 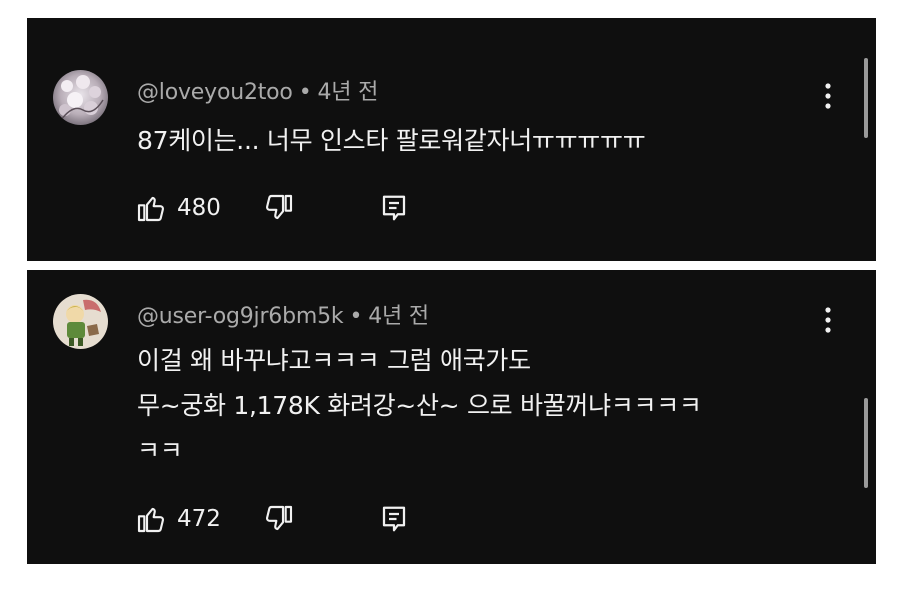 I want to click on cartoon-character-avatar-icon, so click(x=80, y=321).